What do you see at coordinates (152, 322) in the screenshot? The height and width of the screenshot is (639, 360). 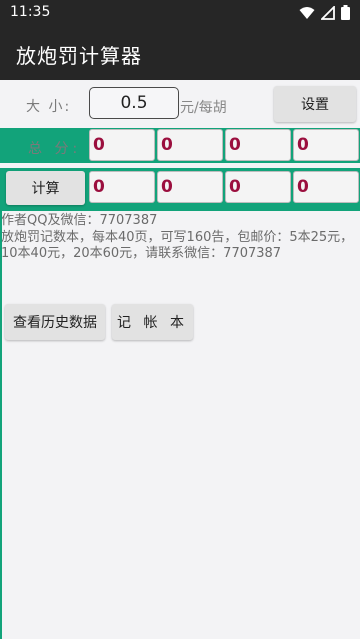 I see `ledger-button: 记 帐 本` at bounding box center [152, 322].